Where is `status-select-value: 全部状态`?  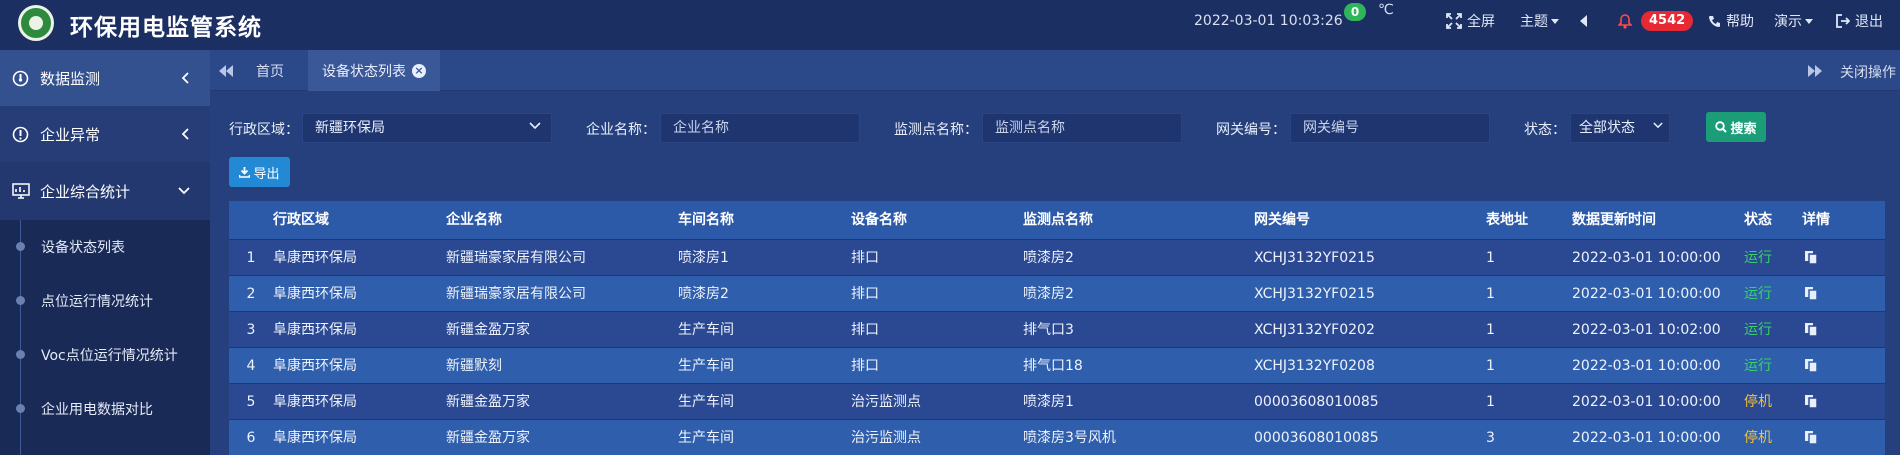
status-select-value: 全部状态 is located at coordinates (1607, 128).